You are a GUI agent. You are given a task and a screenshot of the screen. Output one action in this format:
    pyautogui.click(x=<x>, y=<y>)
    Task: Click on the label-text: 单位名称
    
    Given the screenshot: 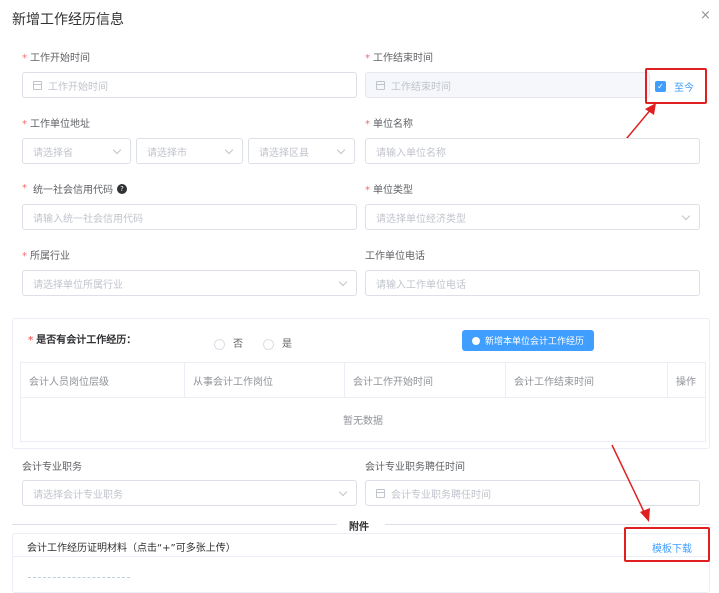 What is the action you would take?
    pyautogui.click(x=393, y=124)
    